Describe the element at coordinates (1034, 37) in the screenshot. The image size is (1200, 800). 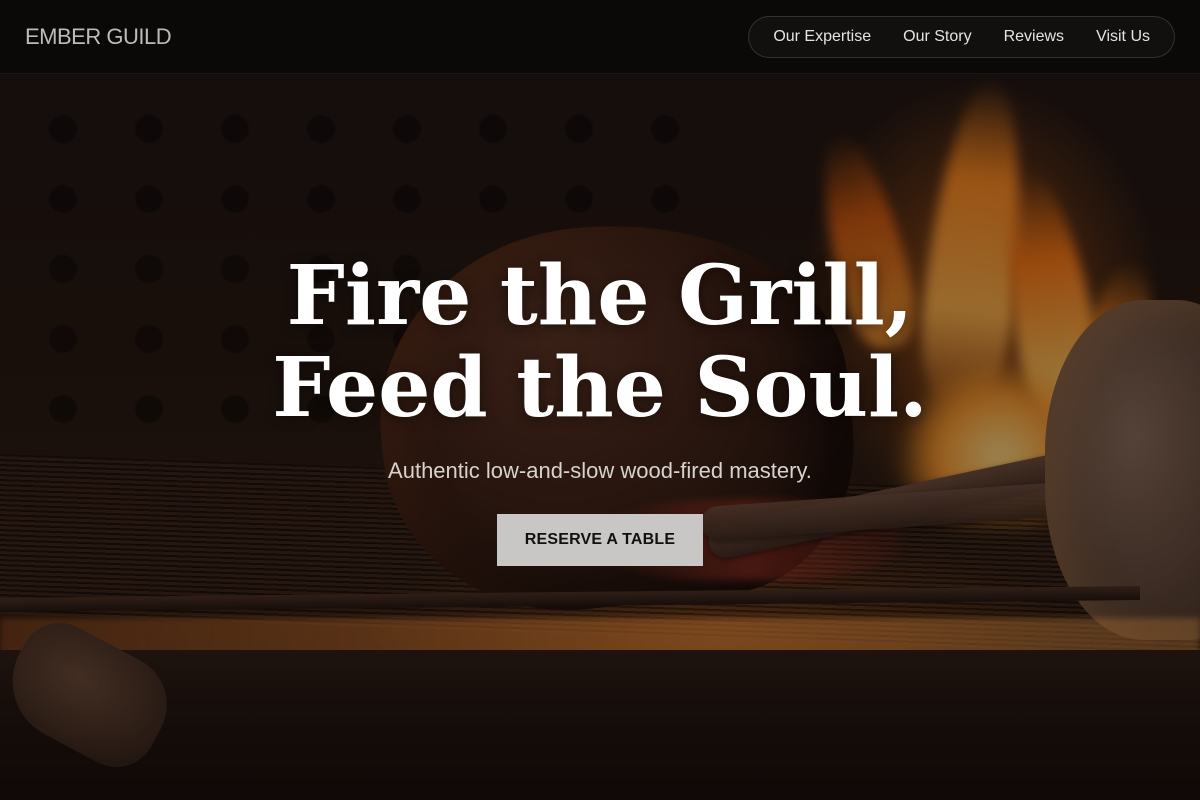
I see `nav-link-reviews: Reviews` at that location.